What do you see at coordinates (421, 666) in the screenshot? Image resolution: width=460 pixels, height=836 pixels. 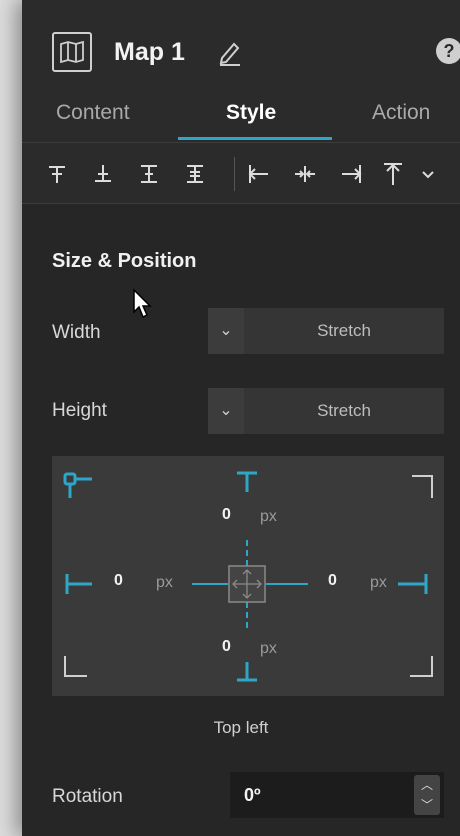 I see `anchor-bottom-right-icon` at bounding box center [421, 666].